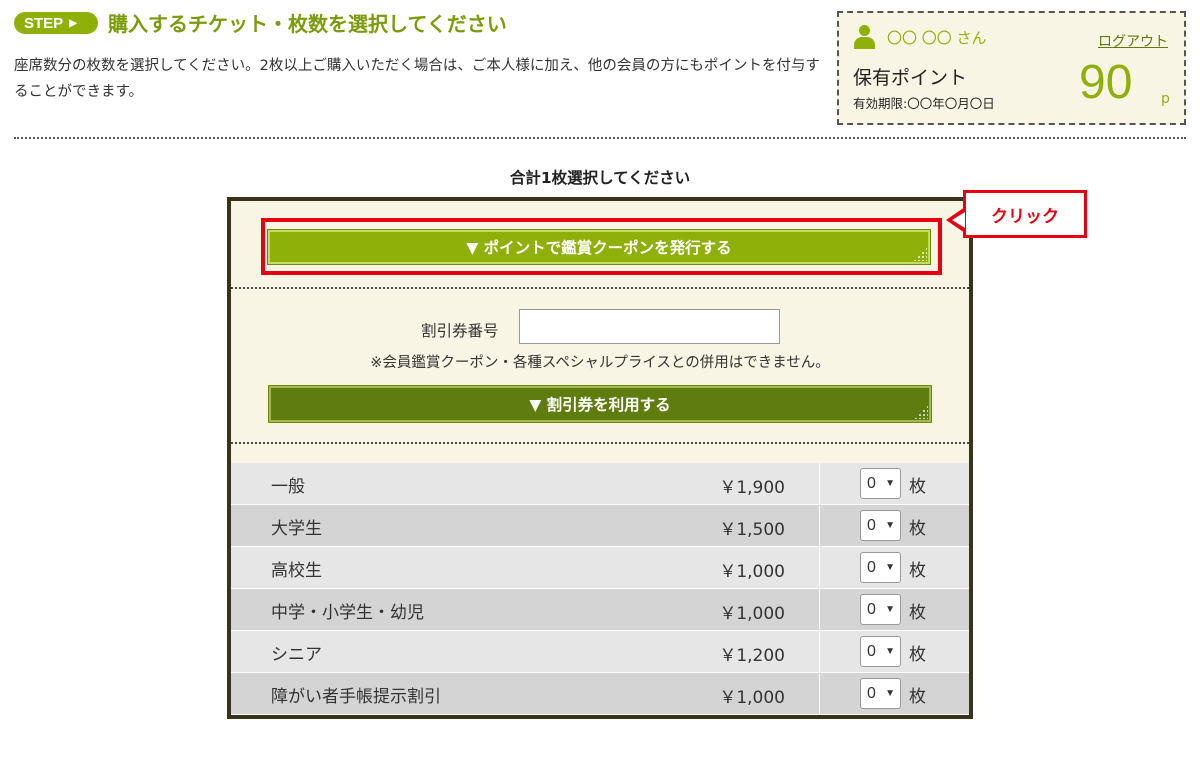  What do you see at coordinates (600, 526) in the screenshot?
I see `ticket-row: 大学生 ￥1,500 0 ▼ 枚` at bounding box center [600, 526].